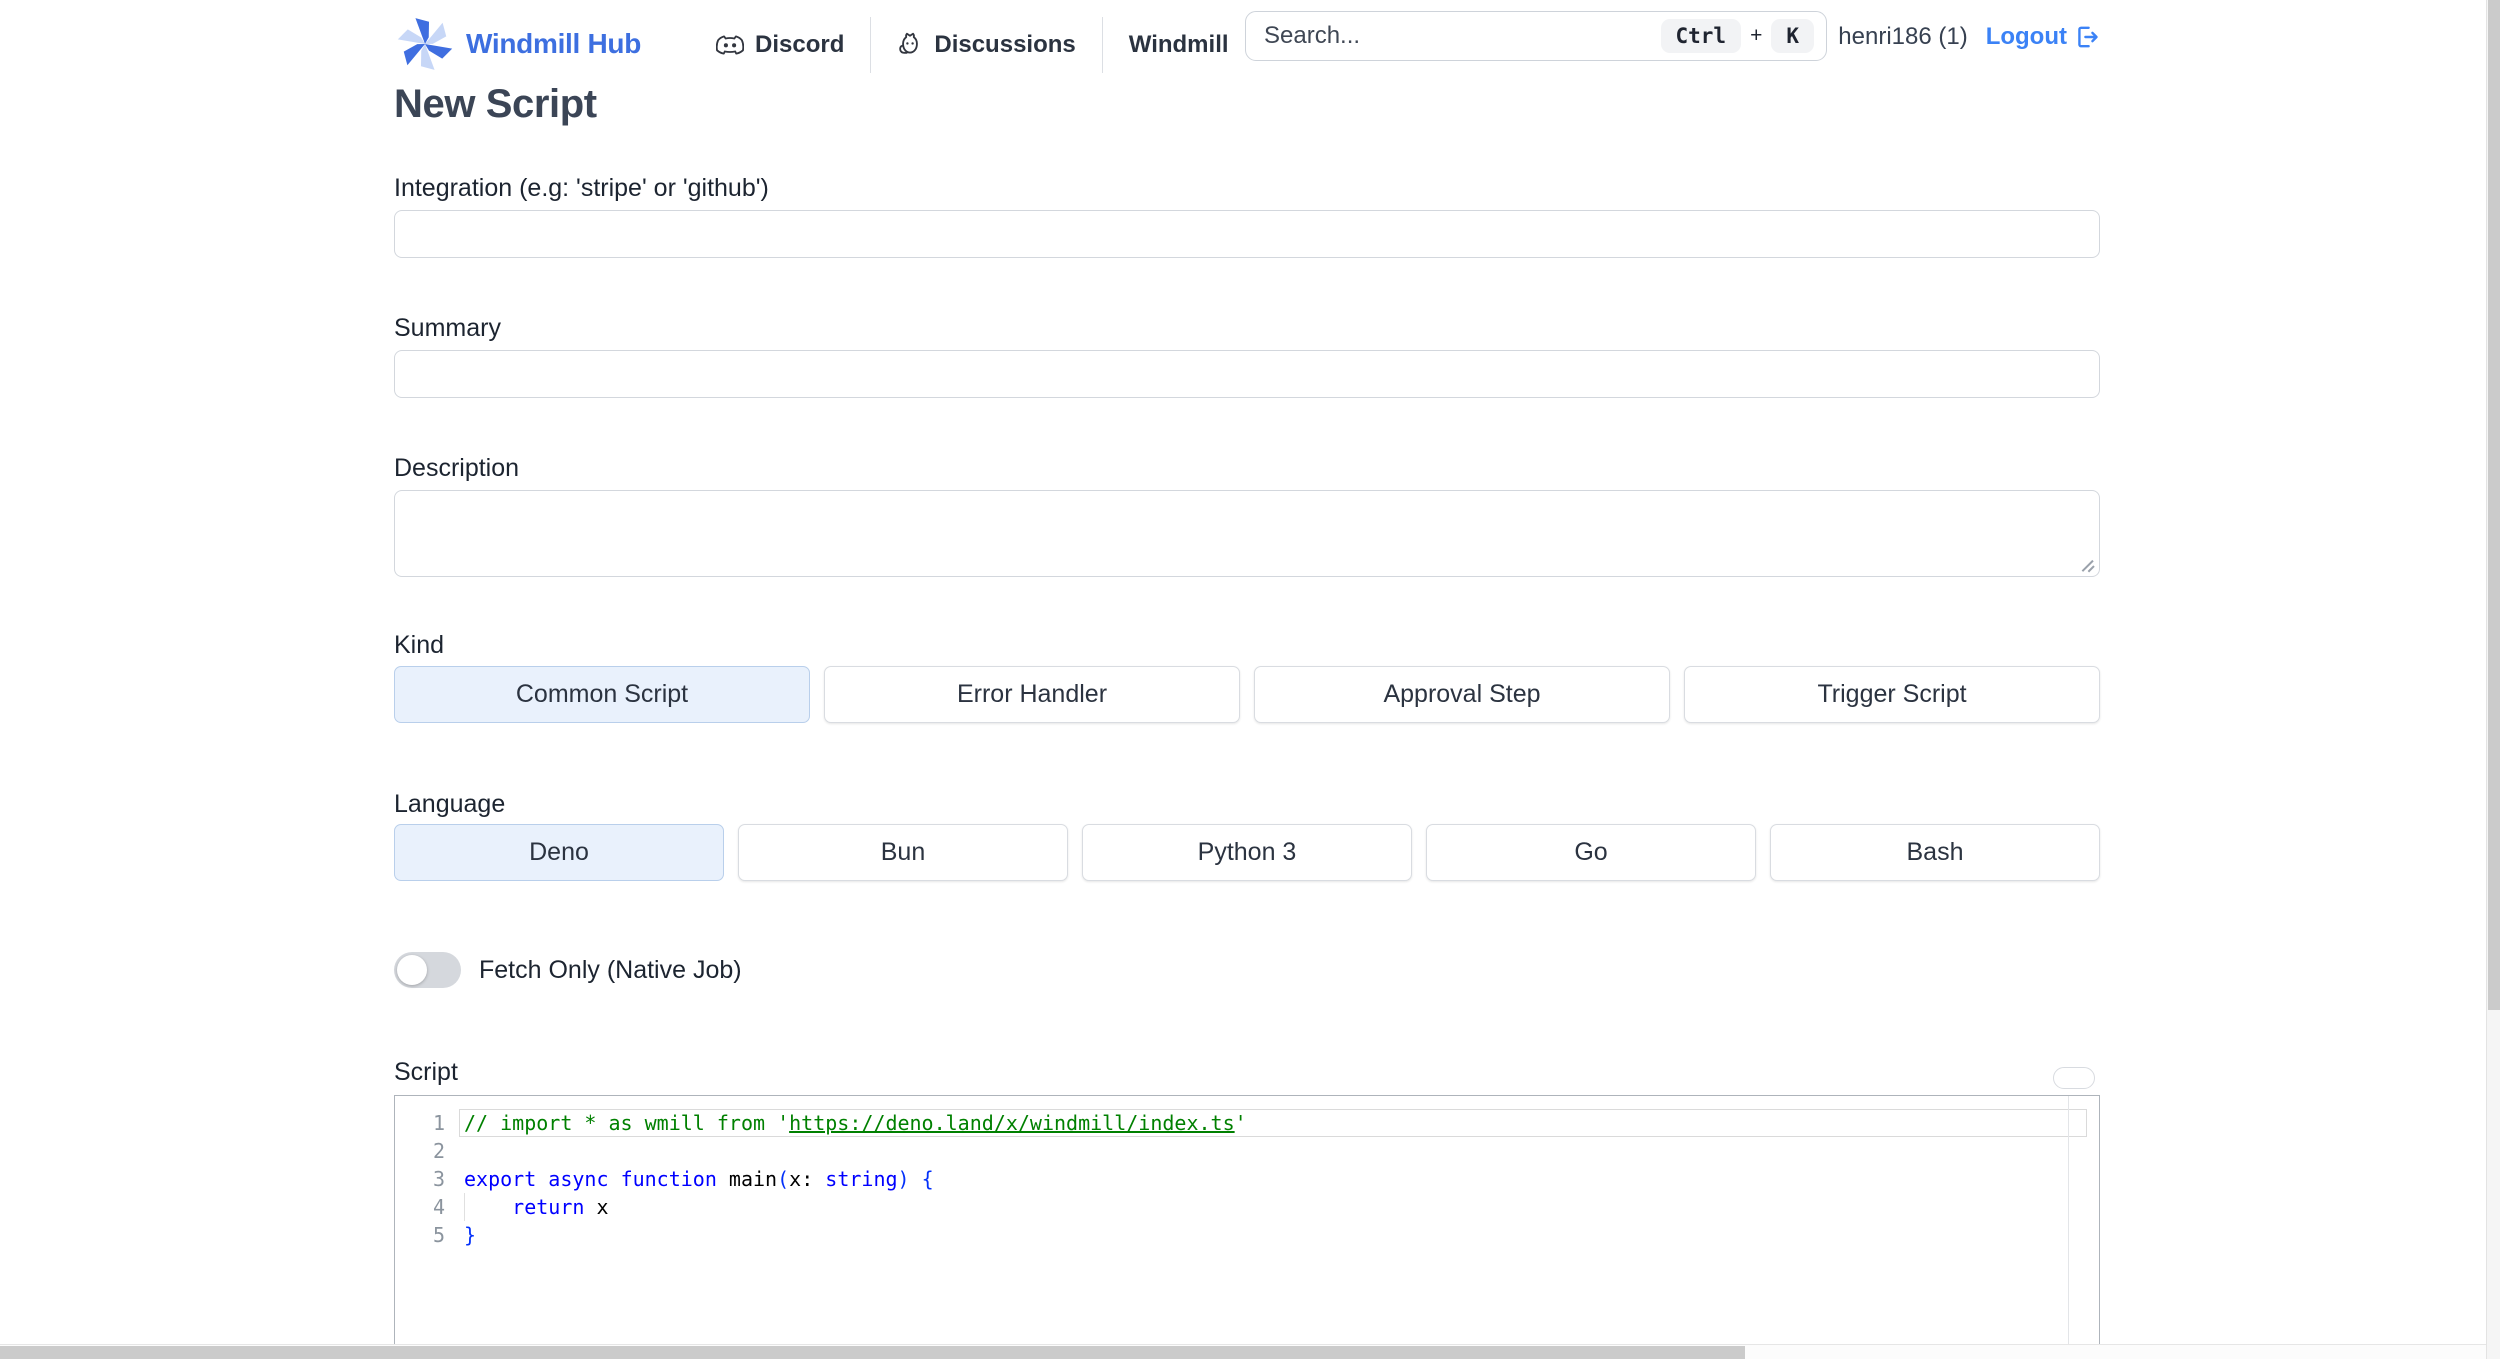 The height and width of the screenshot is (1359, 2500). I want to click on language-option-deno: Deno, so click(559, 852).